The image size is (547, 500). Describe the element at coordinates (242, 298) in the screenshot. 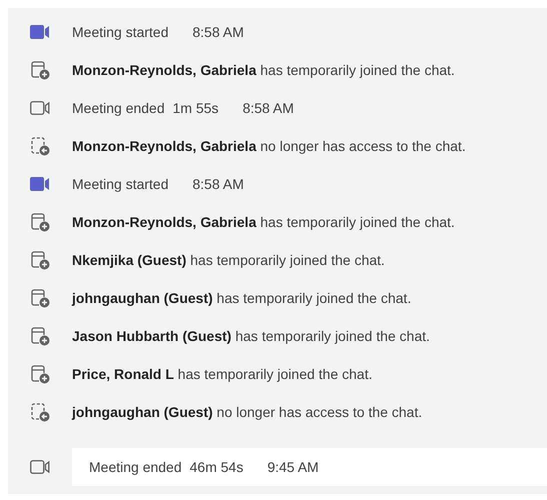

I see `event-message: johngaughan (Guest) has temporarily joined the chat.` at that location.